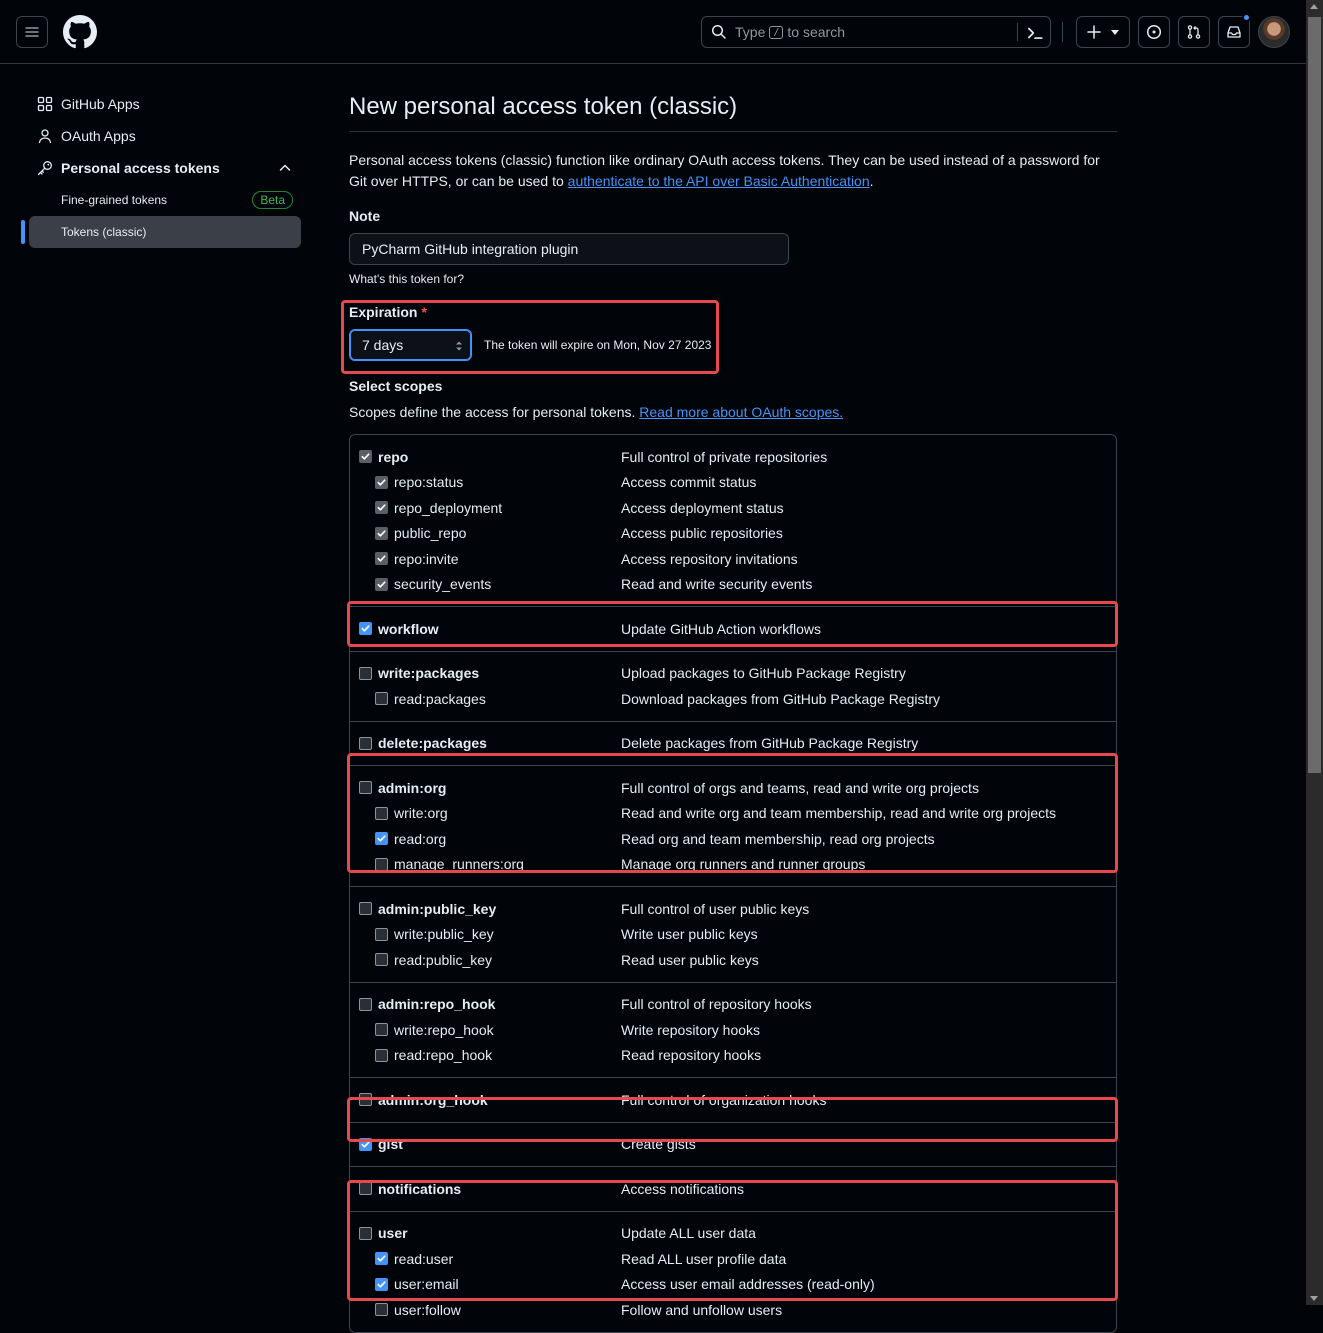 The height and width of the screenshot is (1333, 1323). I want to click on chevron-up-icon, so click(285, 169).